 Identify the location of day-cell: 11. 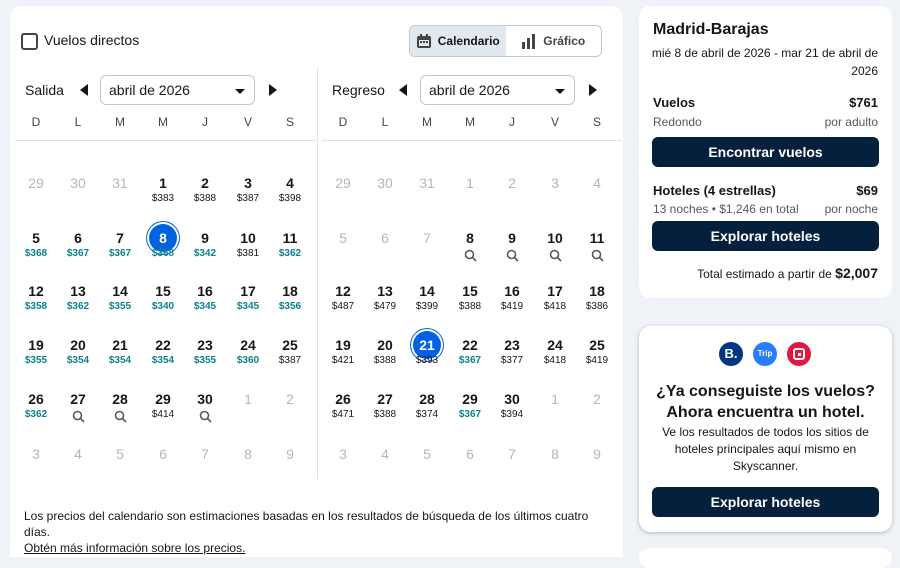
(597, 249).